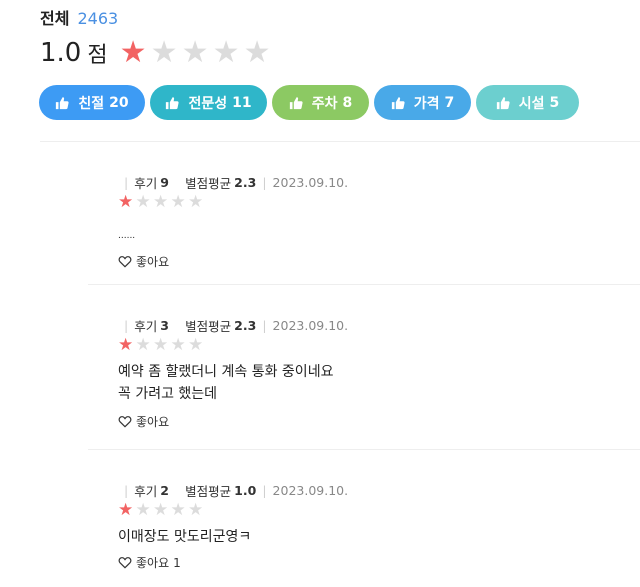  What do you see at coordinates (61, 53) in the screenshot?
I see `score-value: 1.0` at bounding box center [61, 53].